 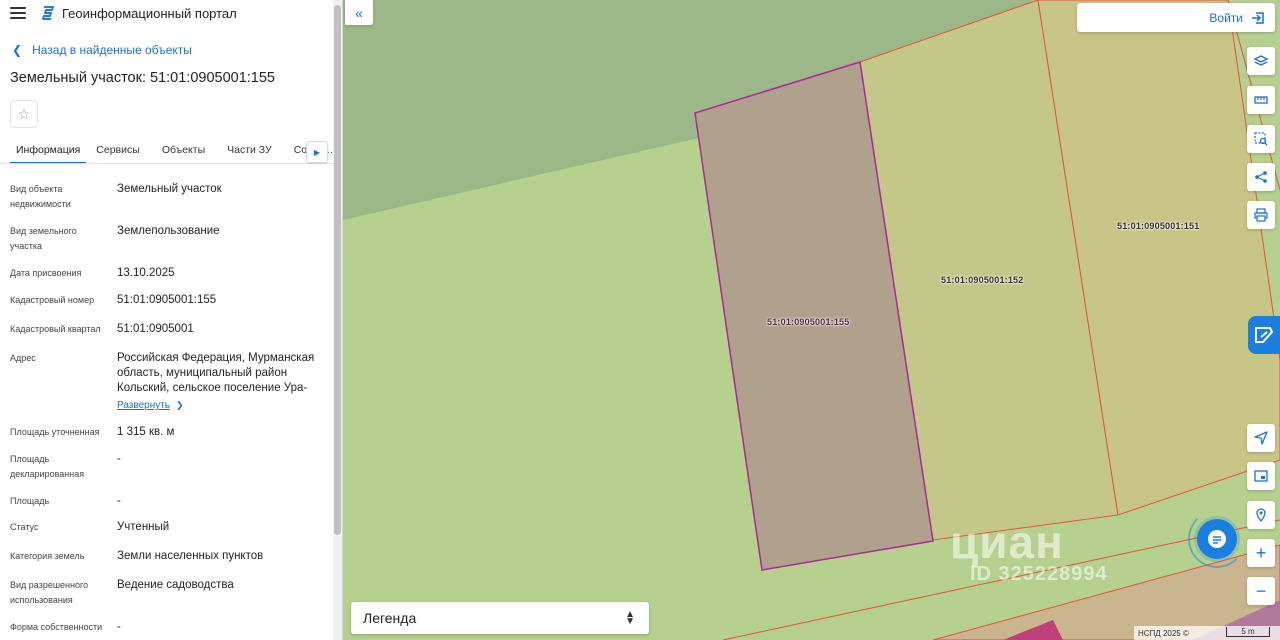 I want to click on property-label: Вид разрешенного использования, so click(x=49, y=592).